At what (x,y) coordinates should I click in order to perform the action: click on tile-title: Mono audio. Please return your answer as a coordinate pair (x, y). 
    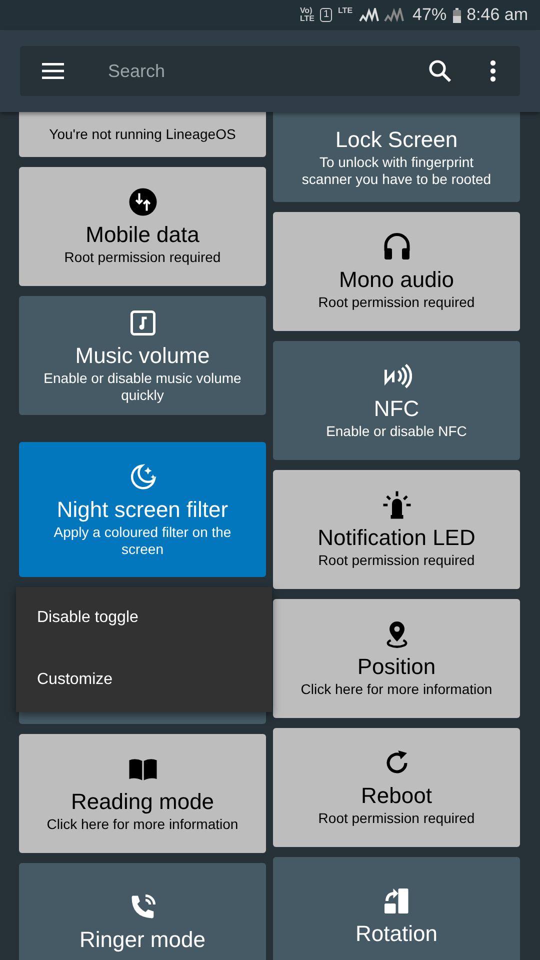
    Looking at the image, I should click on (396, 280).